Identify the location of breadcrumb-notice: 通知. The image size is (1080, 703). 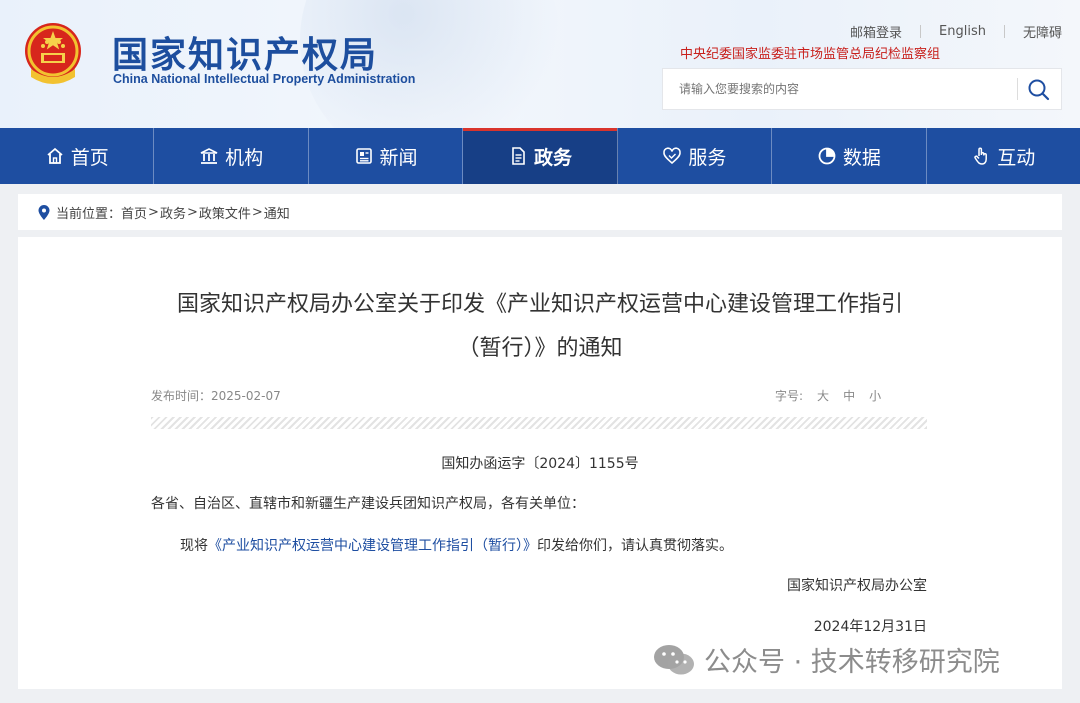
(277, 212).